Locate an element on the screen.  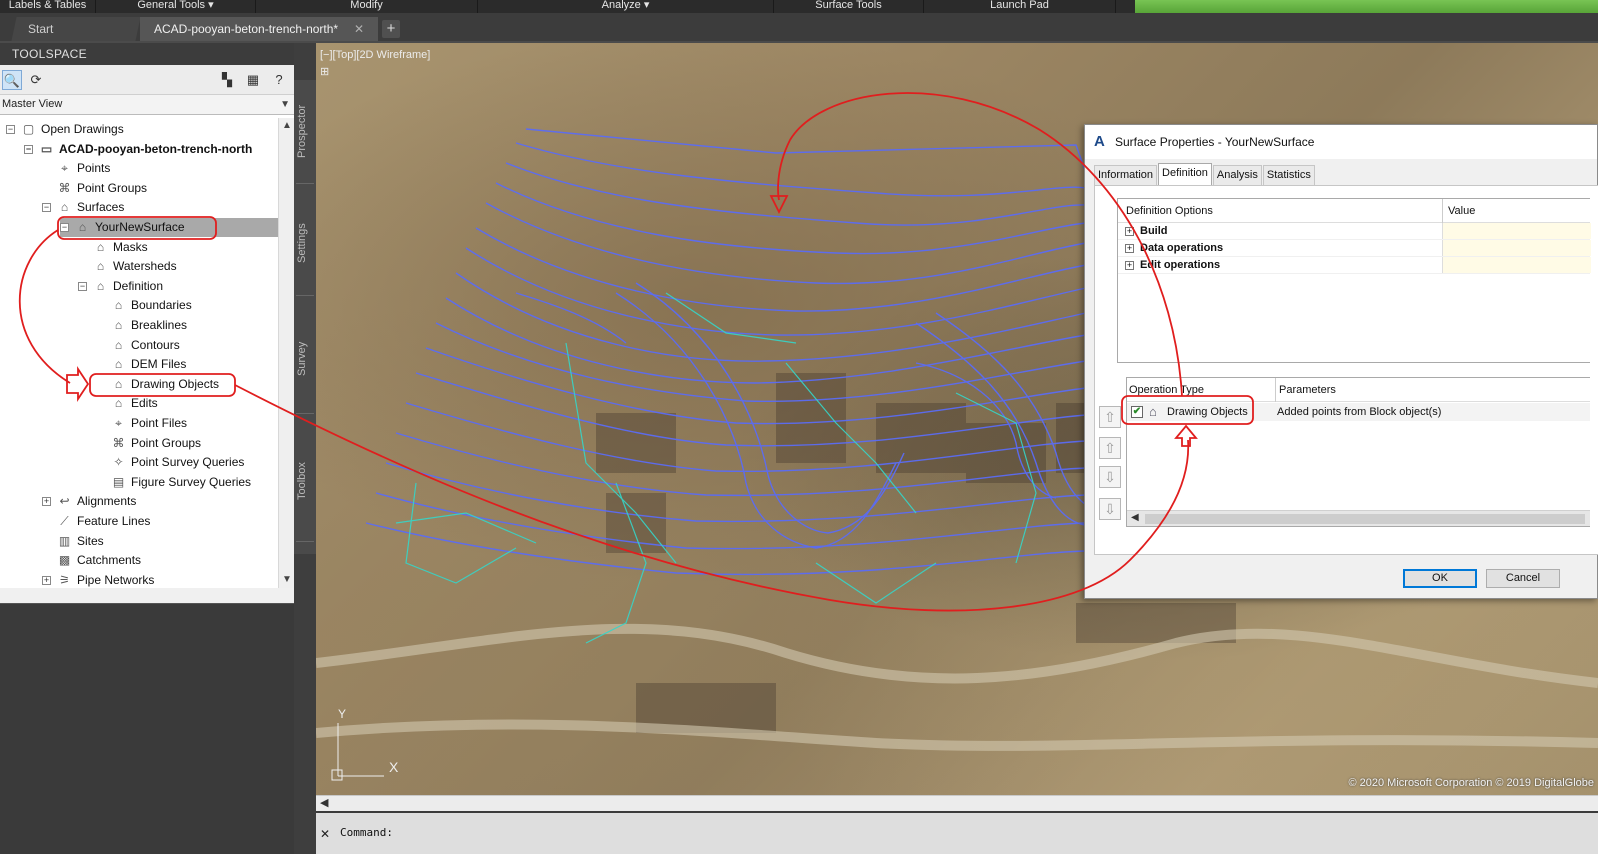
ribbon-modify: Modify is located at coordinates (367, 6).